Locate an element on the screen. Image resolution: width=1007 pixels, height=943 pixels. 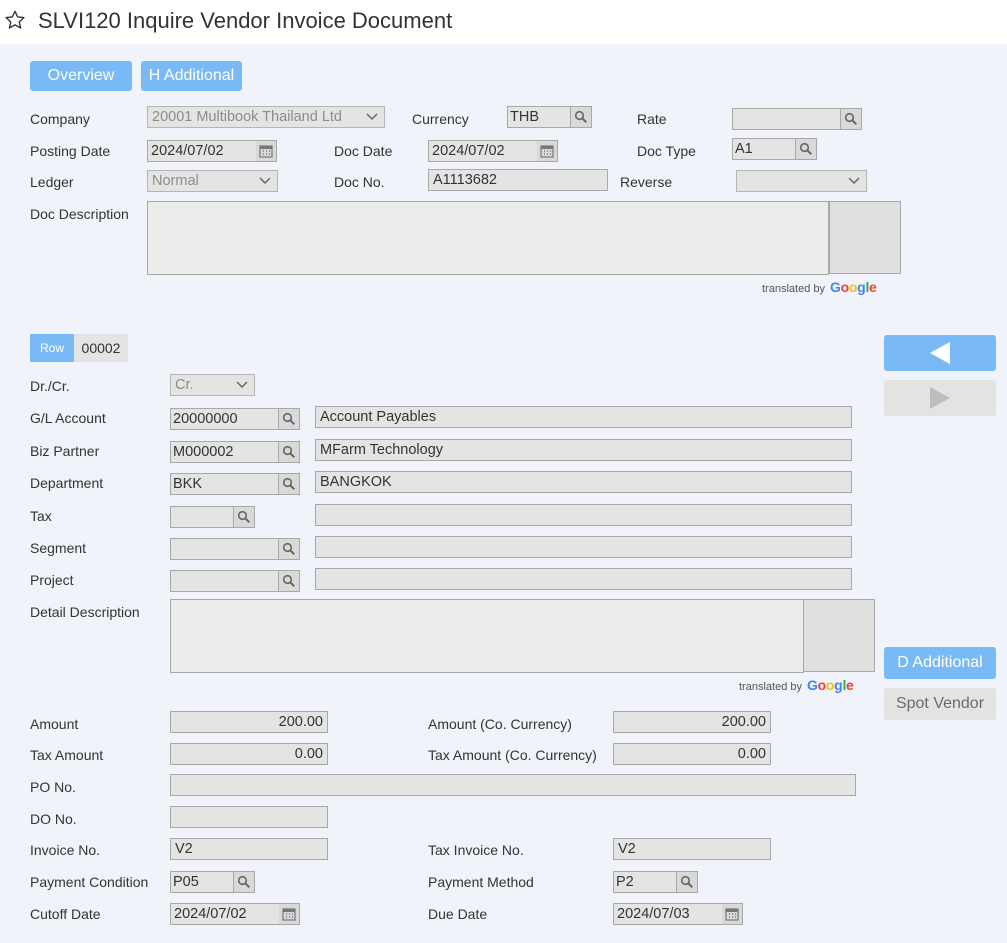
rate-lookup is located at coordinates (797, 119).